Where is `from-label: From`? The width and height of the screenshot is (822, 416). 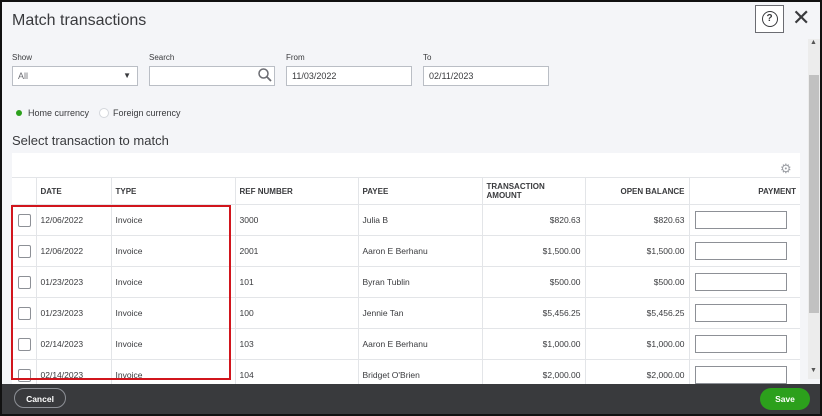 from-label: From is located at coordinates (295, 57).